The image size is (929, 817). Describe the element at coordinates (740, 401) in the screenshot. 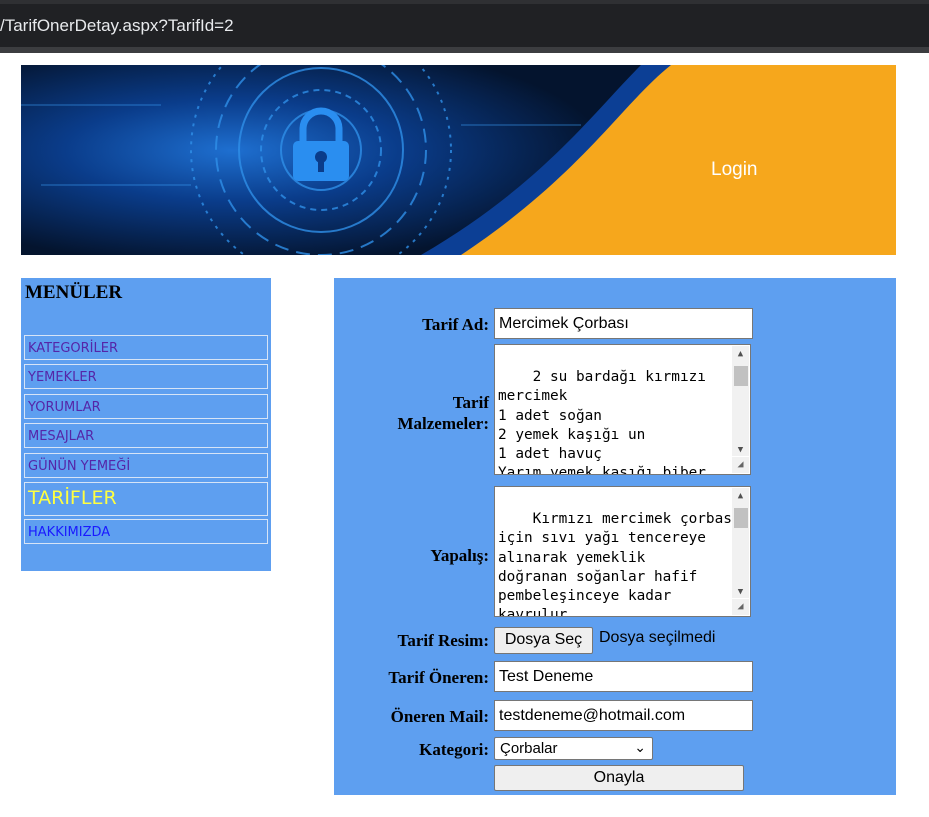

I see `ingredients-scrollbar: ▲ ▼` at that location.